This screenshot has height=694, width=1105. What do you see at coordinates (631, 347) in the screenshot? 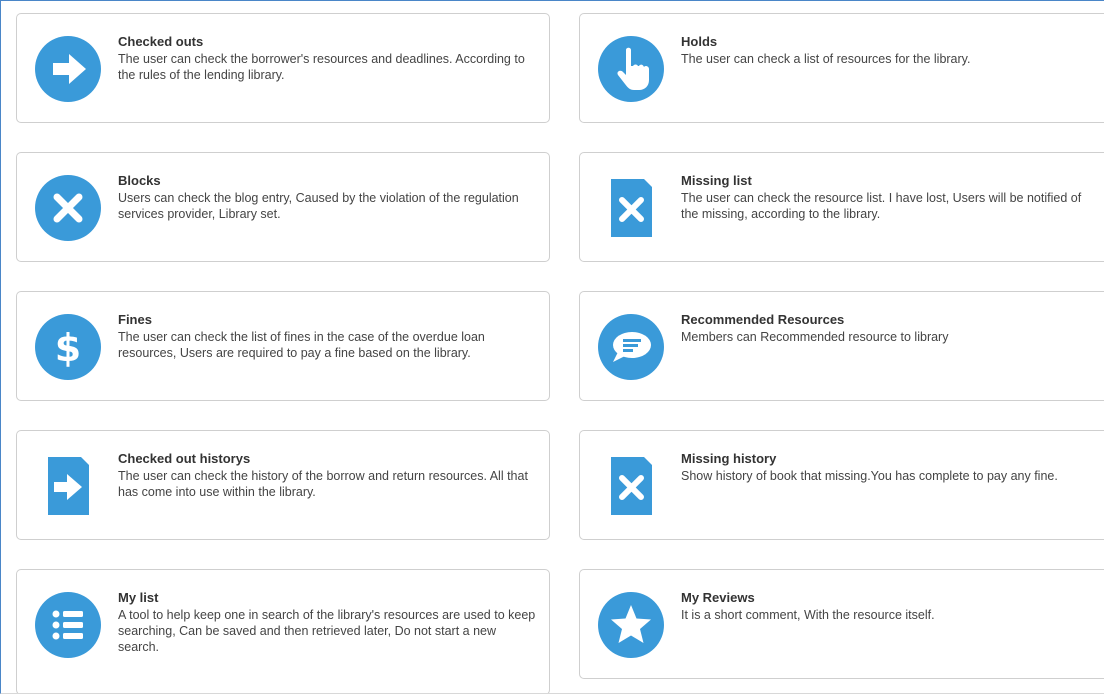
I see `comment-icon` at bounding box center [631, 347].